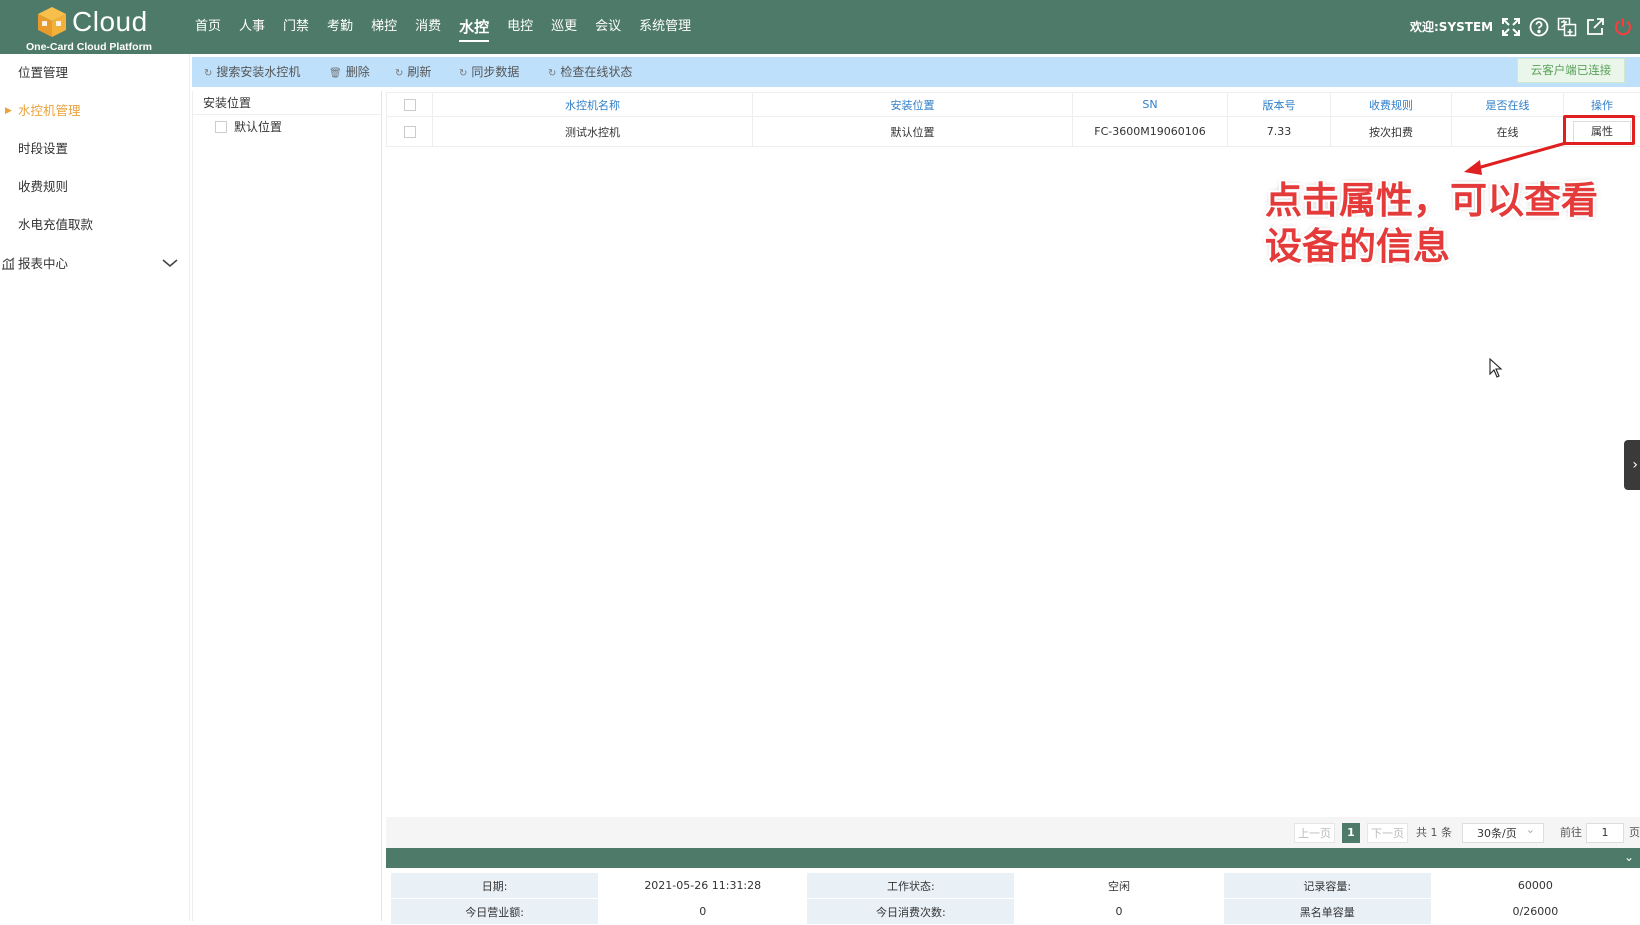  I want to click on nav-meeting: 会议, so click(608, 27).